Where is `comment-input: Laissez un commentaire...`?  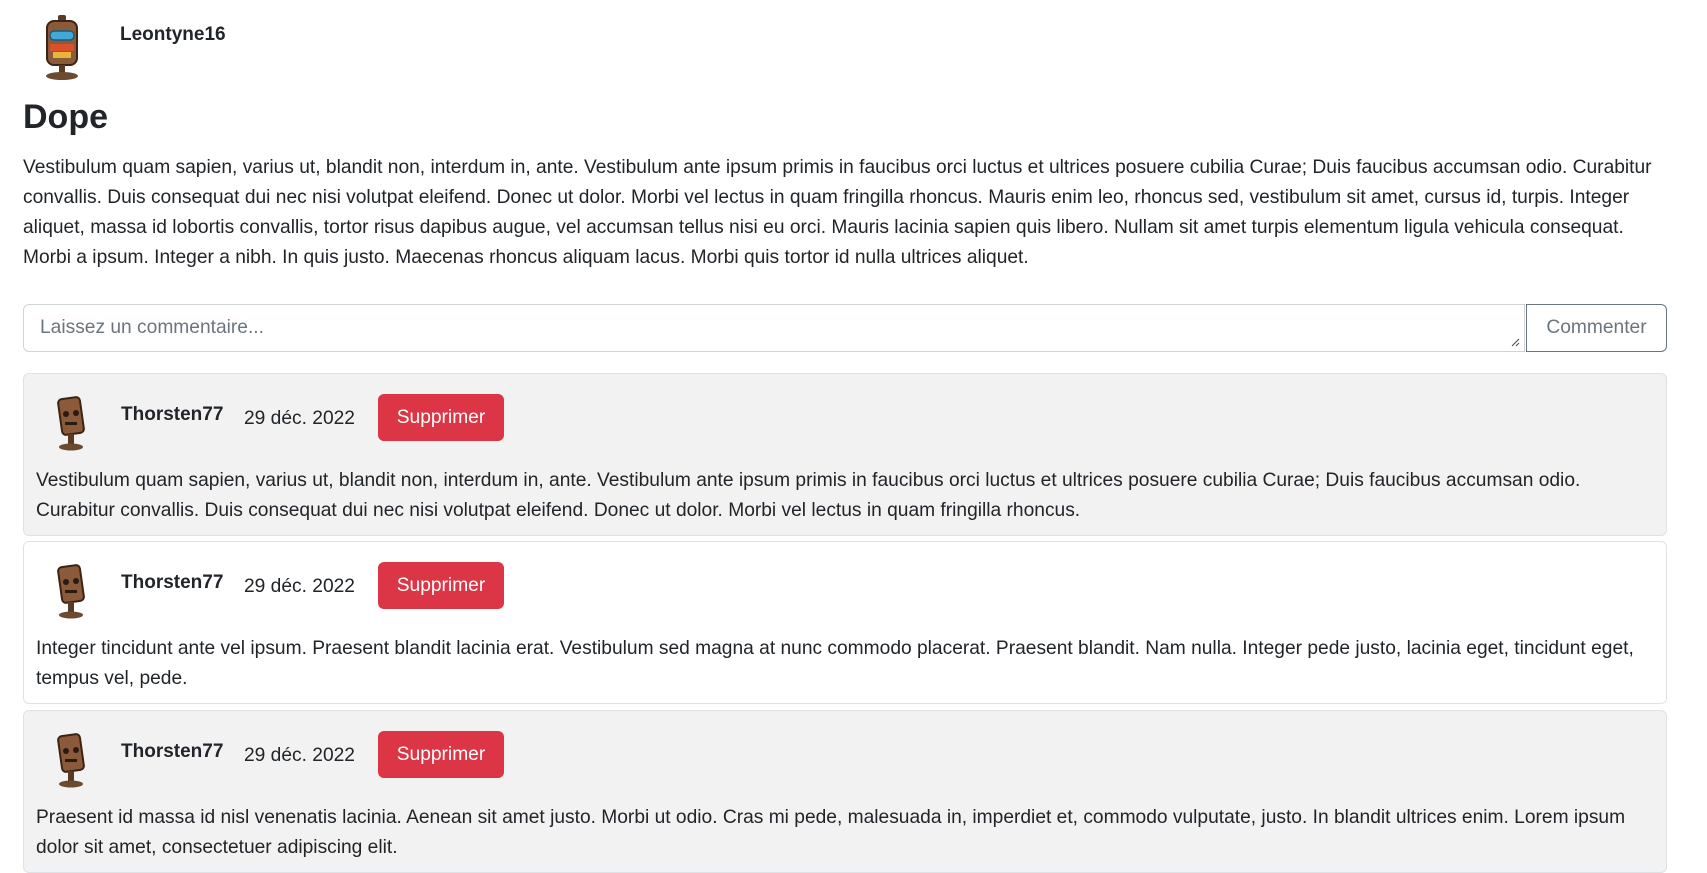
comment-input: Laissez un commentaire... is located at coordinates (774, 328).